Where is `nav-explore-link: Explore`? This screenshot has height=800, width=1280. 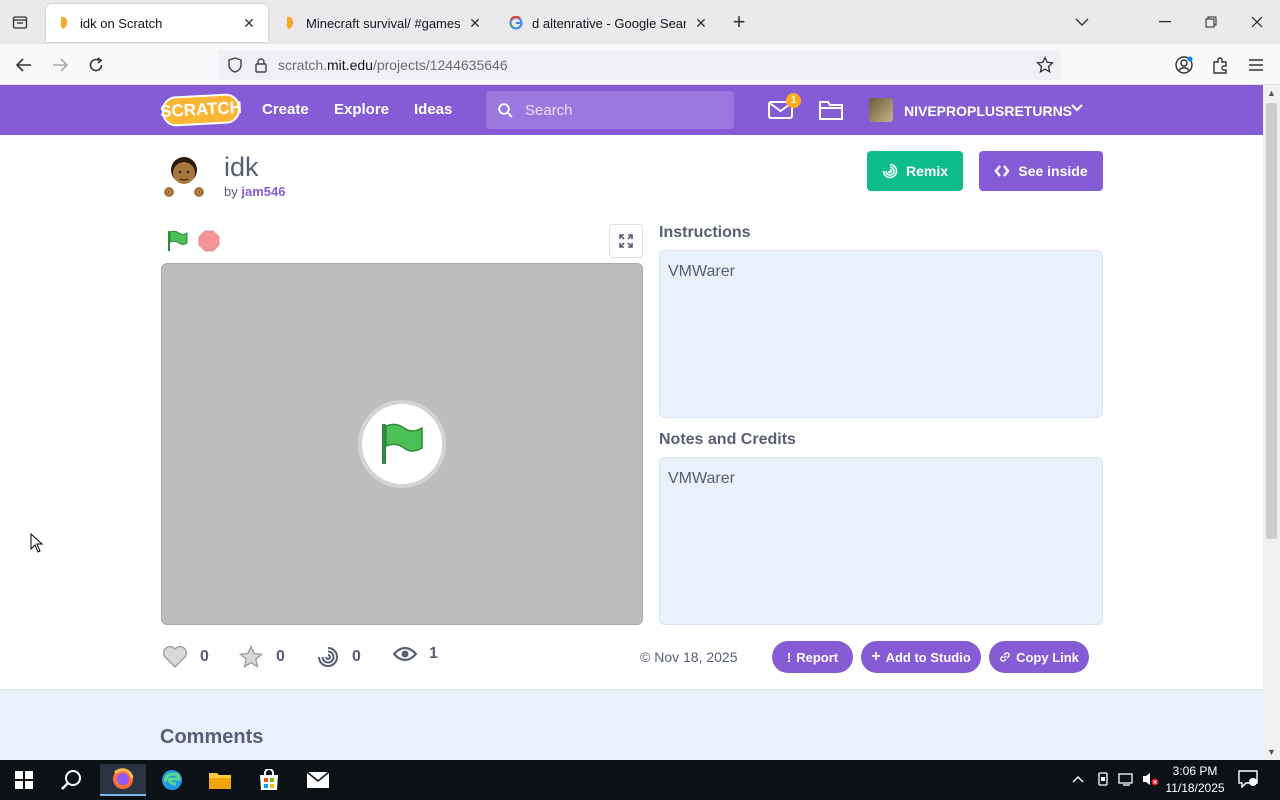
nav-explore-link: Explore is located at coordinates (361, 109).